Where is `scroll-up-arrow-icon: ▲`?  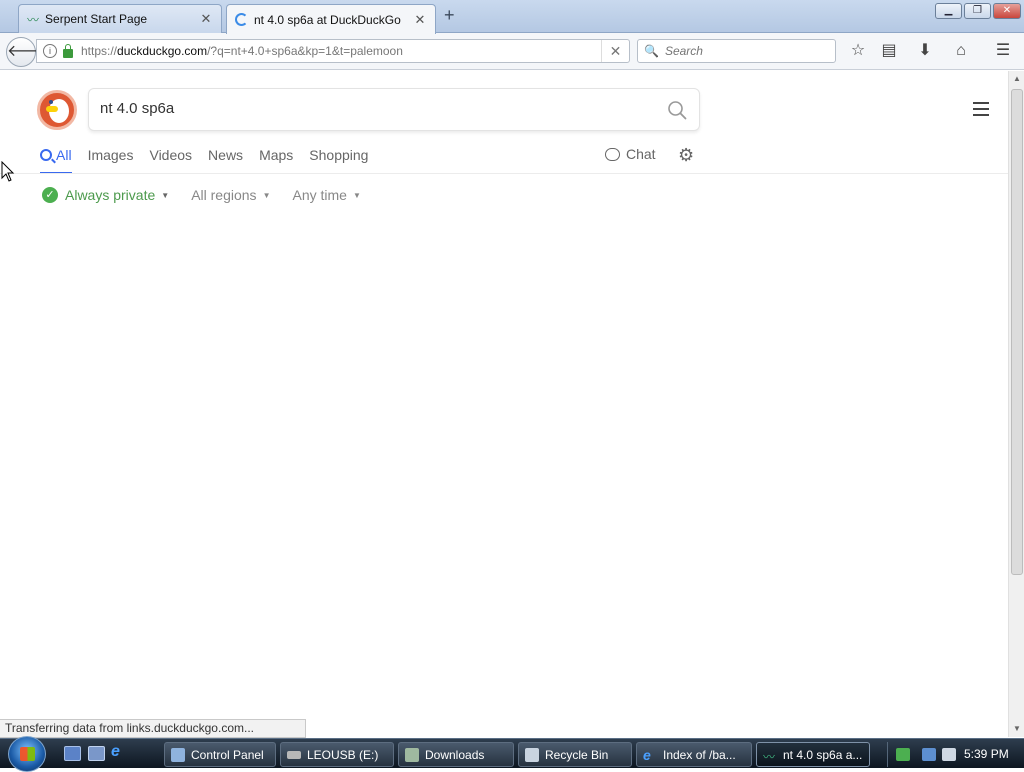 scroll-up-arrow-icon: ▲ is located at coordinates (1016, 79).